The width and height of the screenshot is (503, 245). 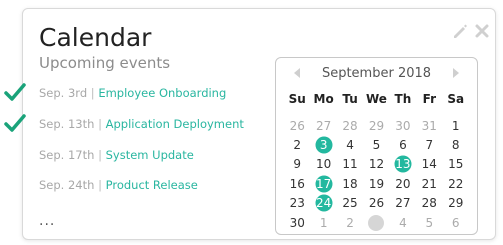 I want to click on day-number: 1, so click(x=323, y=222).